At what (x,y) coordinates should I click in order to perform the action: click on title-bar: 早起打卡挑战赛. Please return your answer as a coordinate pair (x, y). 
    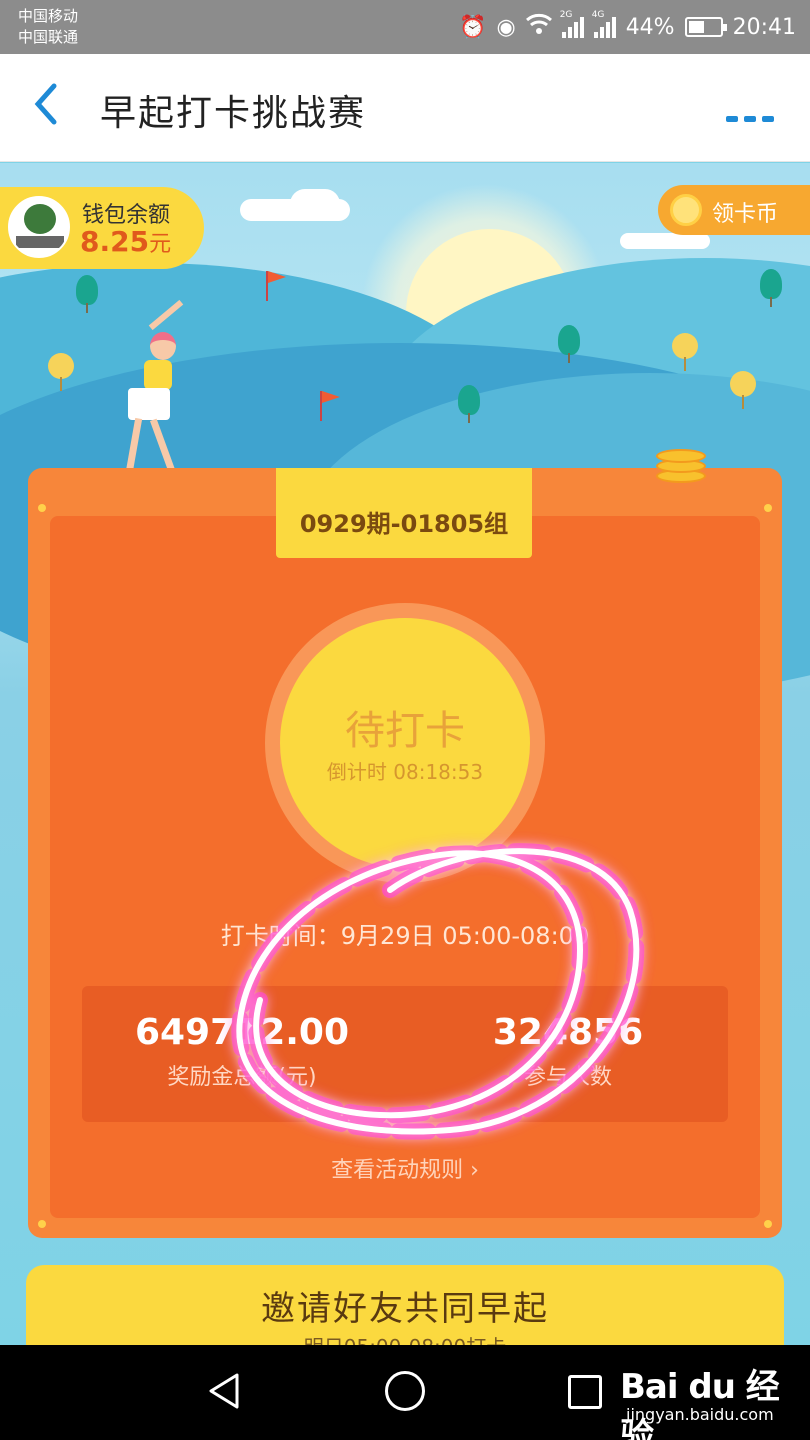
    Looking at the image, I should click on (405, 108).